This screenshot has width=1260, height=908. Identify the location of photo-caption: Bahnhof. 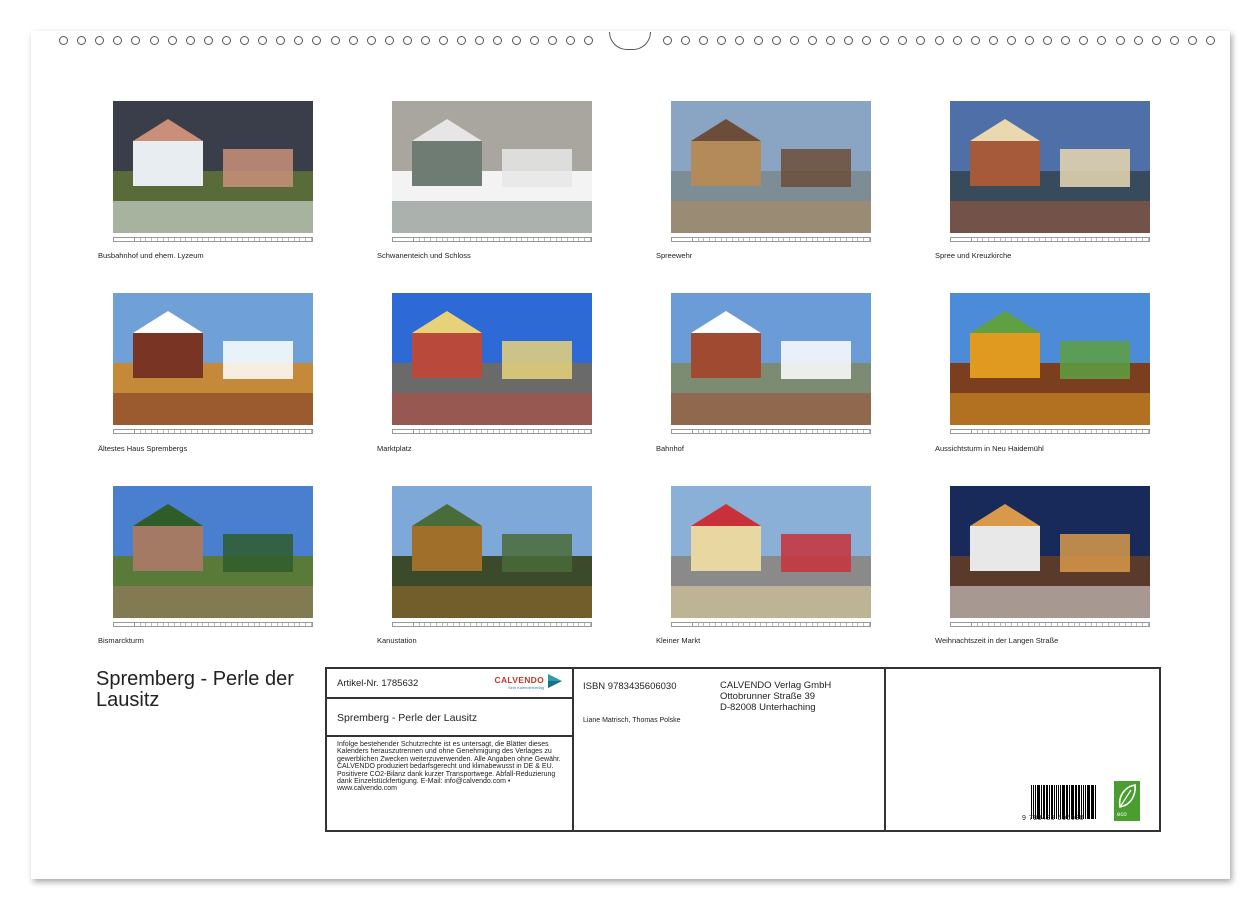
(670, 448).